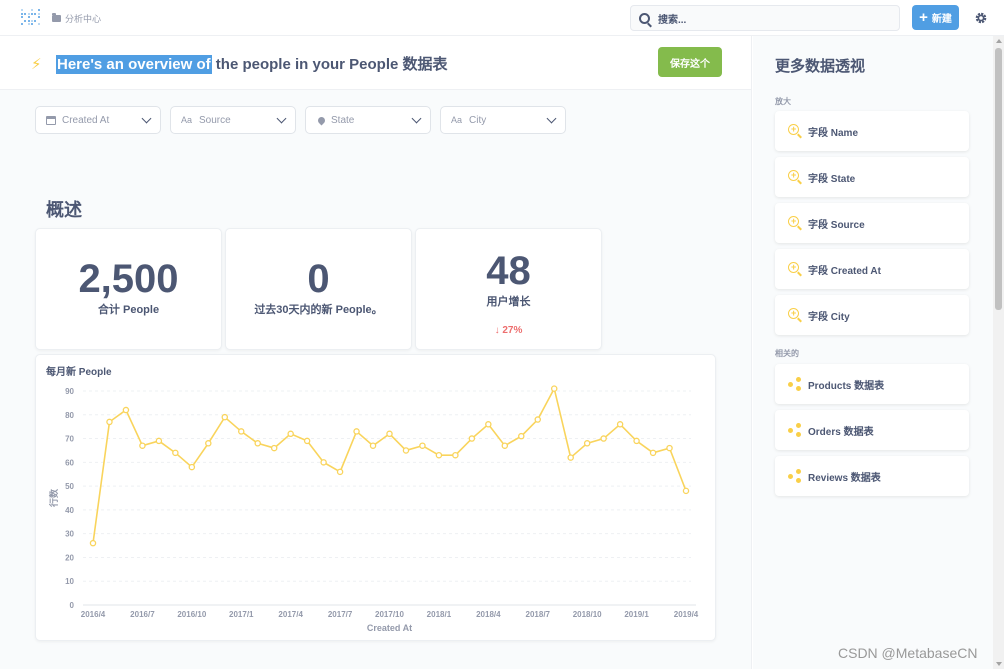 The height and width of the screenshot is (669, 1004). What do you see at coordinates (300, 120) in the screenshot?
I see `filter-bar: Created At Aa Source State Aa City` at bounding box center [300, 120].